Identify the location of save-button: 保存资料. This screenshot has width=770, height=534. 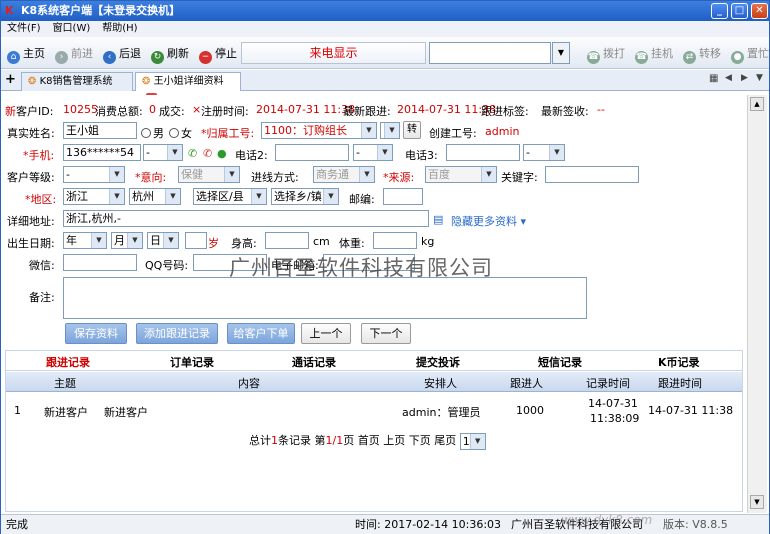
(96, 333).